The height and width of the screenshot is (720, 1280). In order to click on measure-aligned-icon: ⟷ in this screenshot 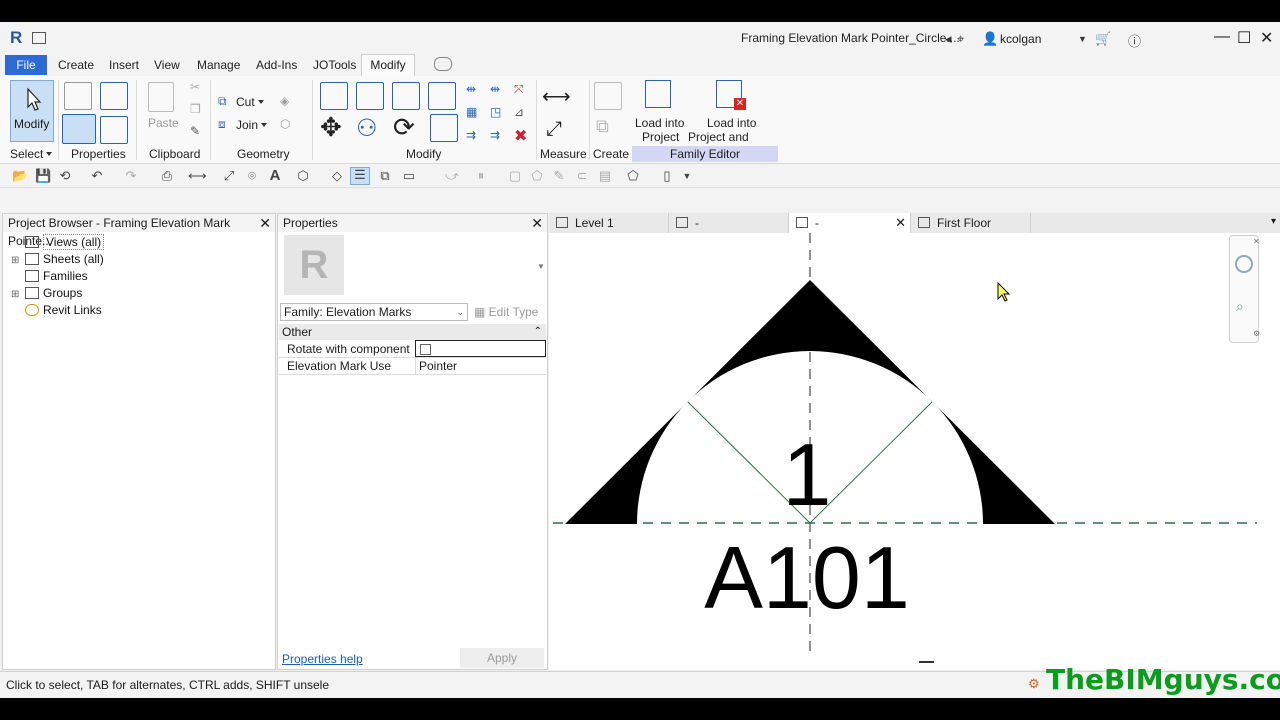, I will do `click(556, 96)`.